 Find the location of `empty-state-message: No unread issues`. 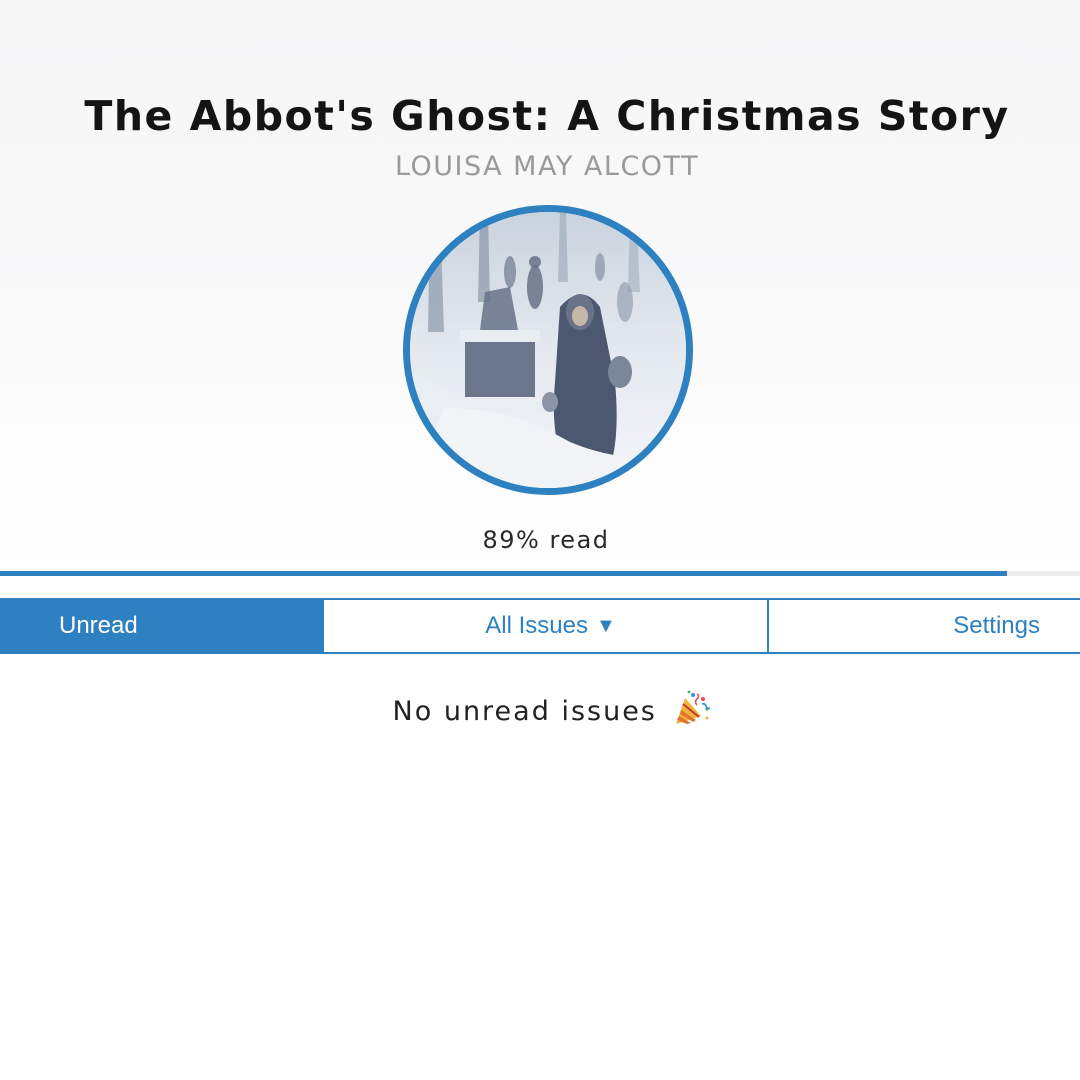

empty-state-message: No unread issues is located at coordinates (524, 711).